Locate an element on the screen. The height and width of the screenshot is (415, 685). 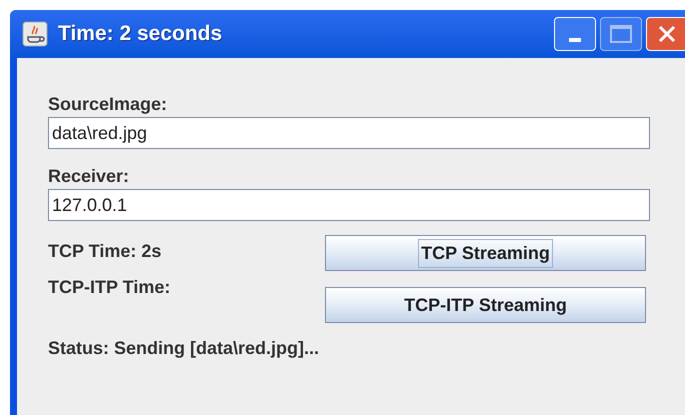
coffee-cup-icon is located at coordinates (35, 34).